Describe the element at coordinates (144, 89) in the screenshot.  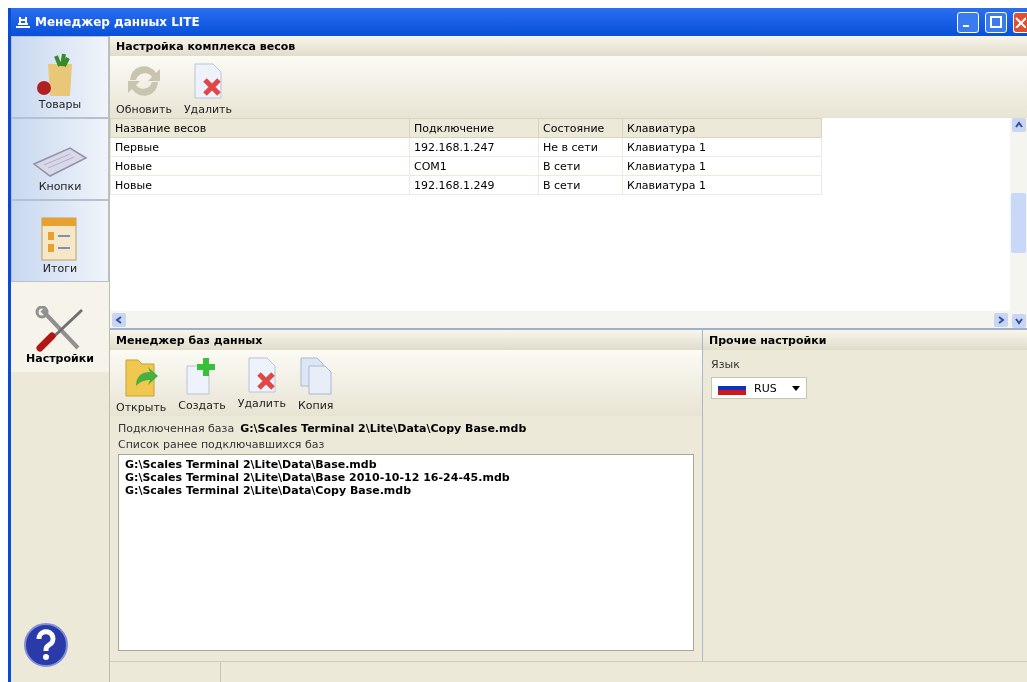
I see `toolbar-button: Обновить` at that location.